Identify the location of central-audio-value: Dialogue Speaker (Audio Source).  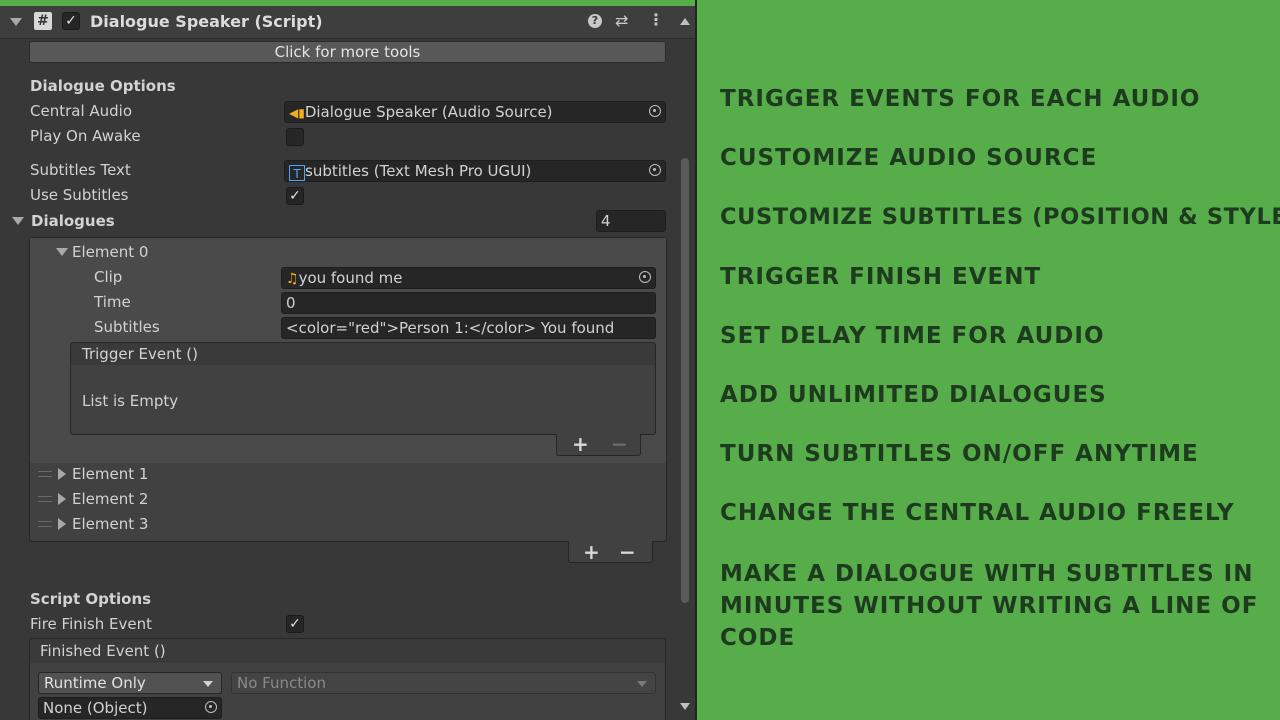
(428, 112).